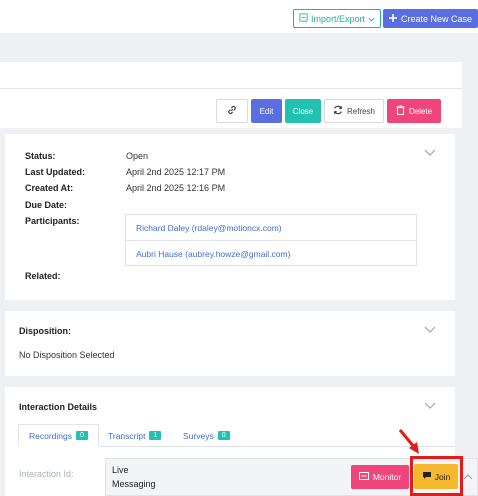  Describe the element at coordinates (155, 435) in the screenshot. I see `count-badge: 1` at that location.